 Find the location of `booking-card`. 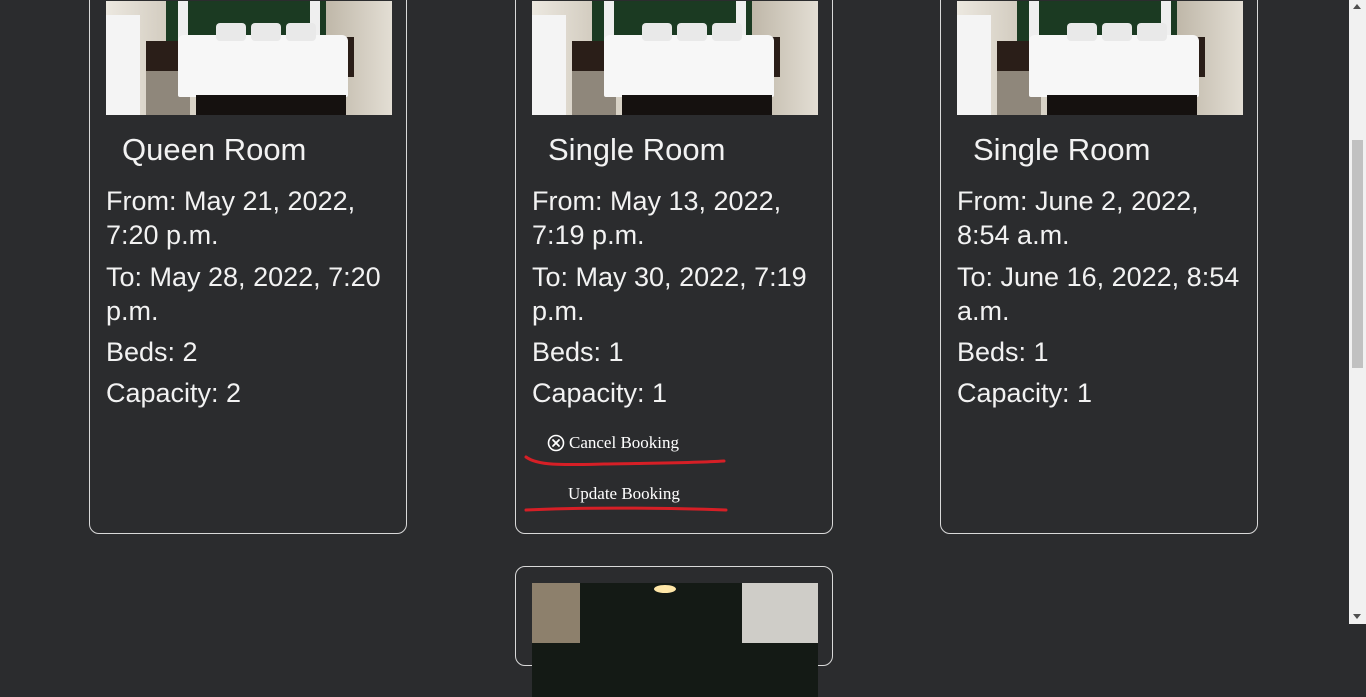

booking-card is located at coordinates (674, 631).